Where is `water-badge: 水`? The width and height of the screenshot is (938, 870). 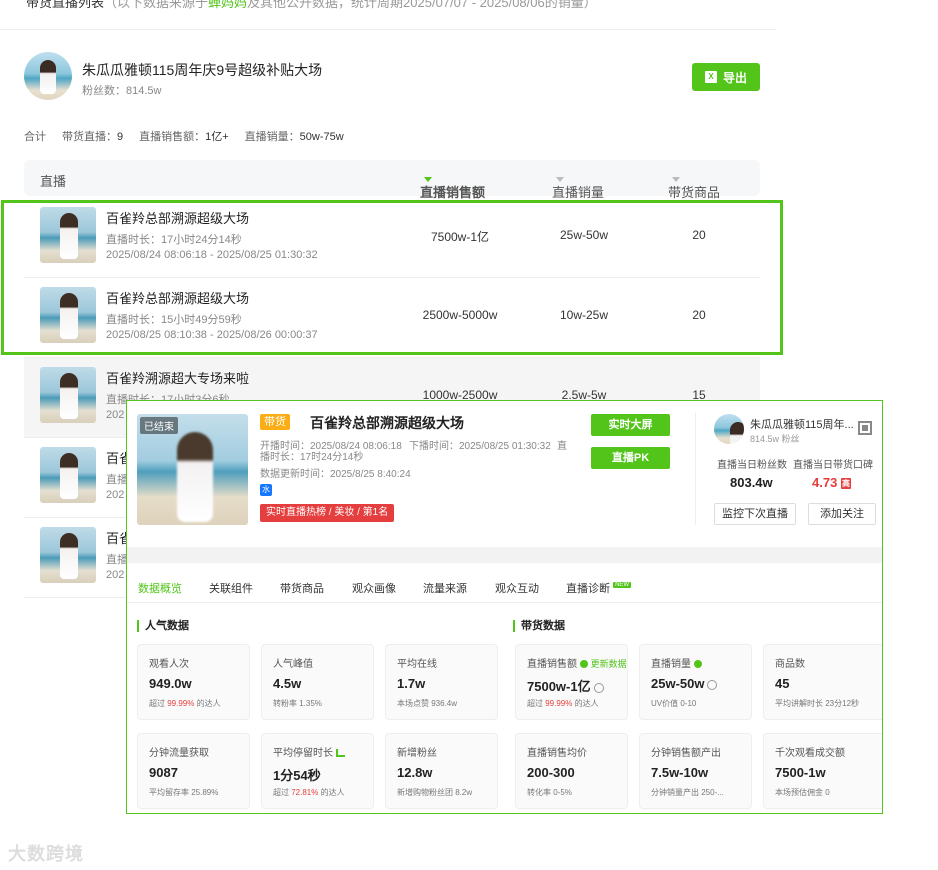
water-badge: 水 is located at coordinates (266, 490).